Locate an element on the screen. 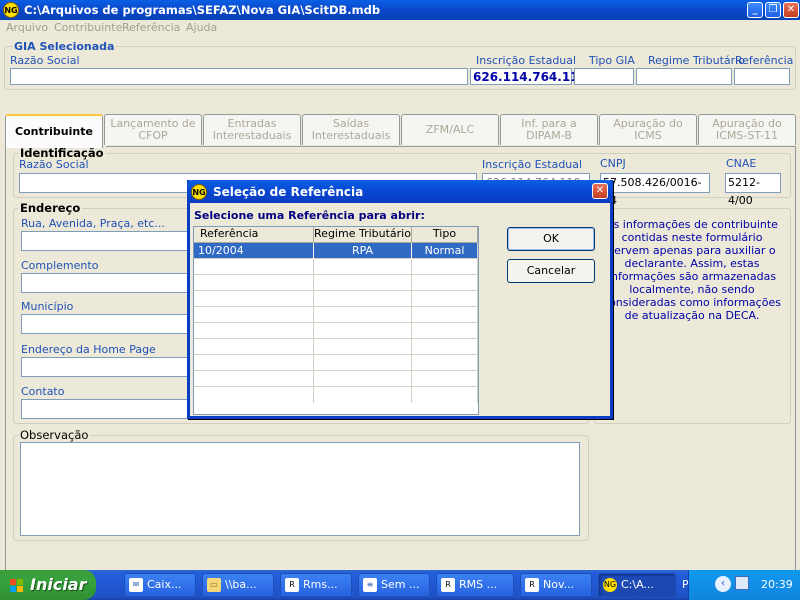  tab-dipam-b: Inf. para a DIPAM-B is located at coordinates (549, 129).